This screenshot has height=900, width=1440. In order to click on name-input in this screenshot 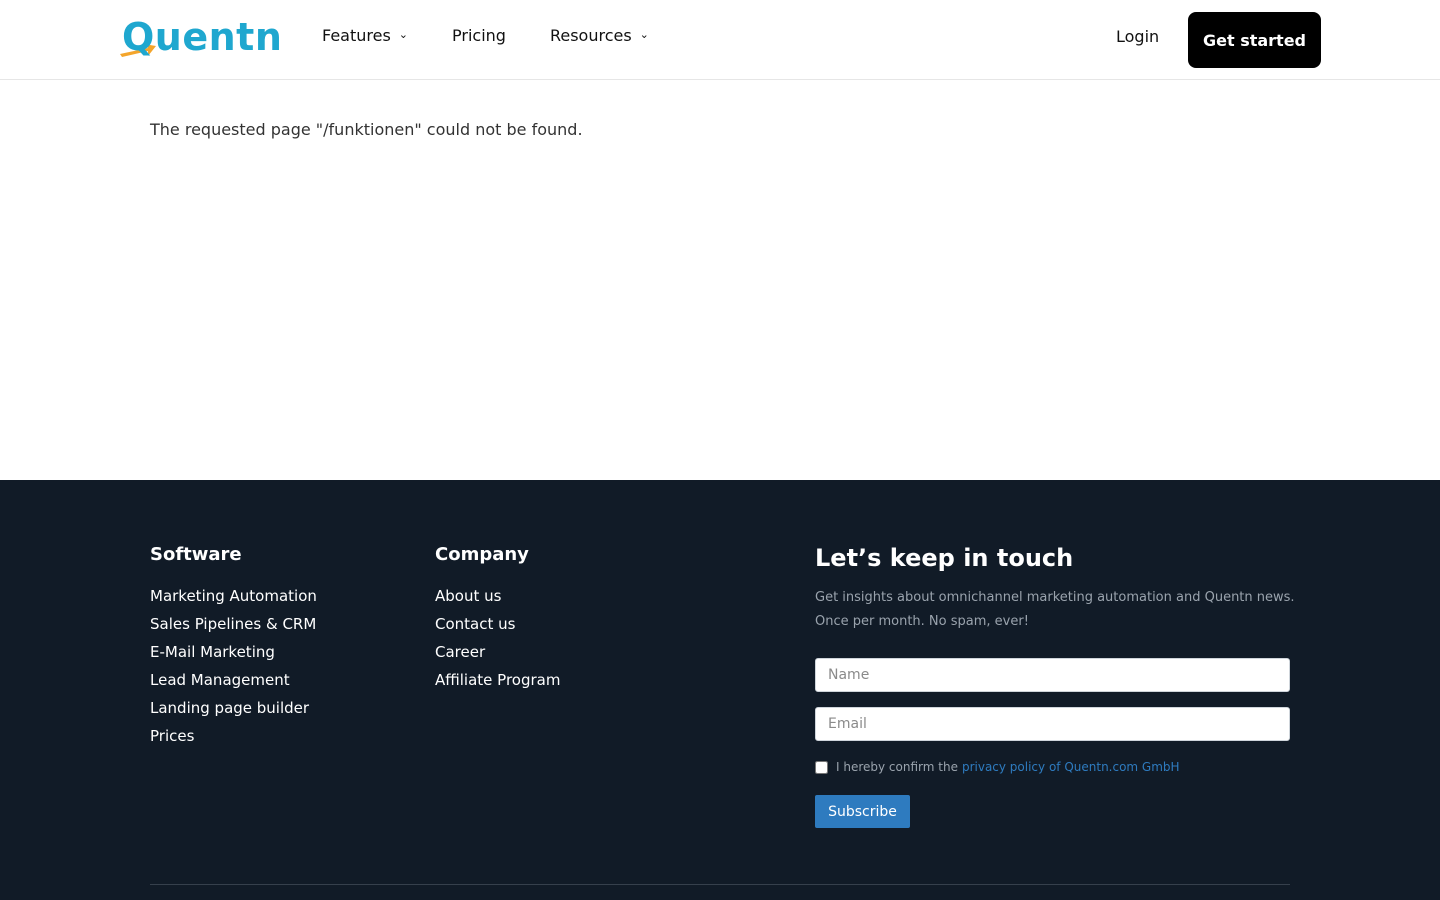, I will do `click(1052, 675)`.